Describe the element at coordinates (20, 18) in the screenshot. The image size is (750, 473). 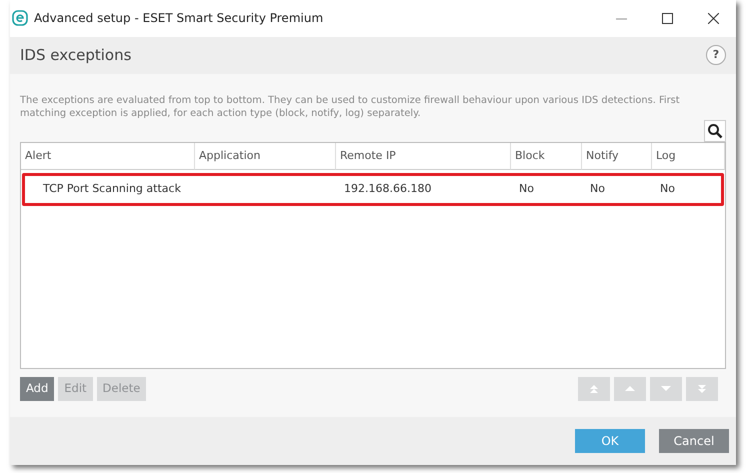
I see `app-logo-icon` at that location.